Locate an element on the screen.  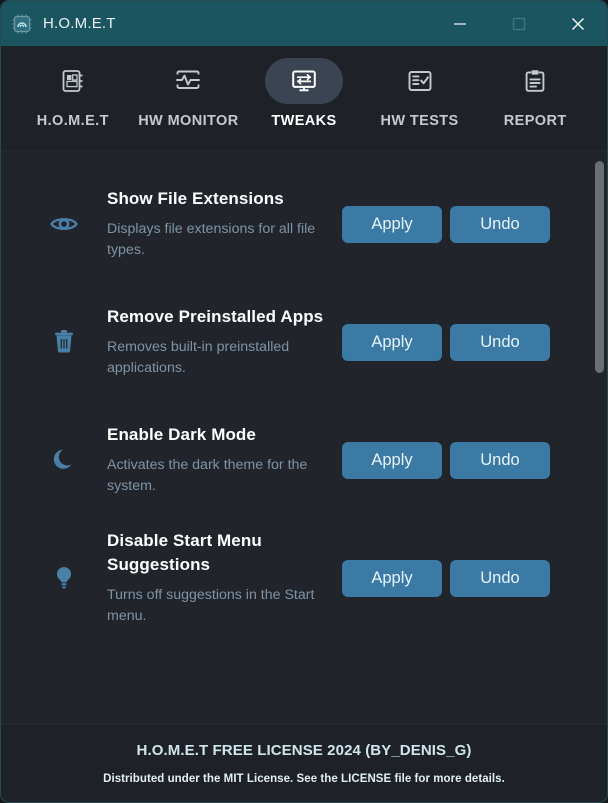
tweak-title: Remove Preinstalled Apps is located at coordinates (215, 317).